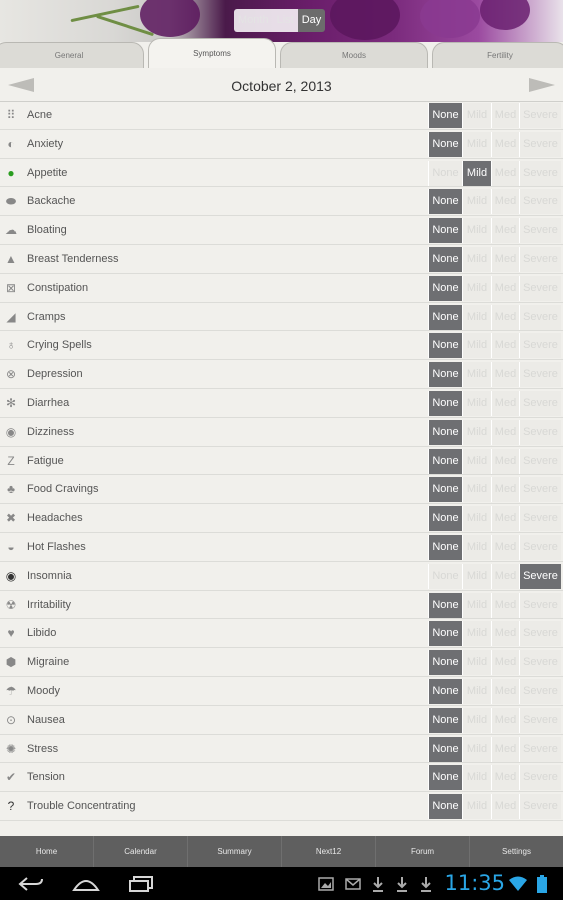  I want to click on nav-forum: Forum, so click(423, 851).